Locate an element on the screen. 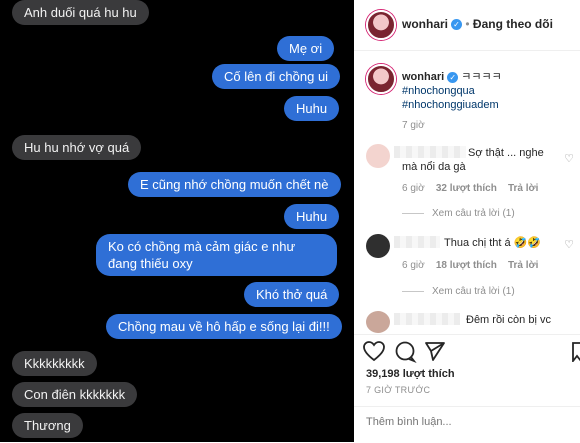 This screenshot has height=443, width=580. message-incoming: Anh duối quá hu hu is located at coordinates (80, 12).